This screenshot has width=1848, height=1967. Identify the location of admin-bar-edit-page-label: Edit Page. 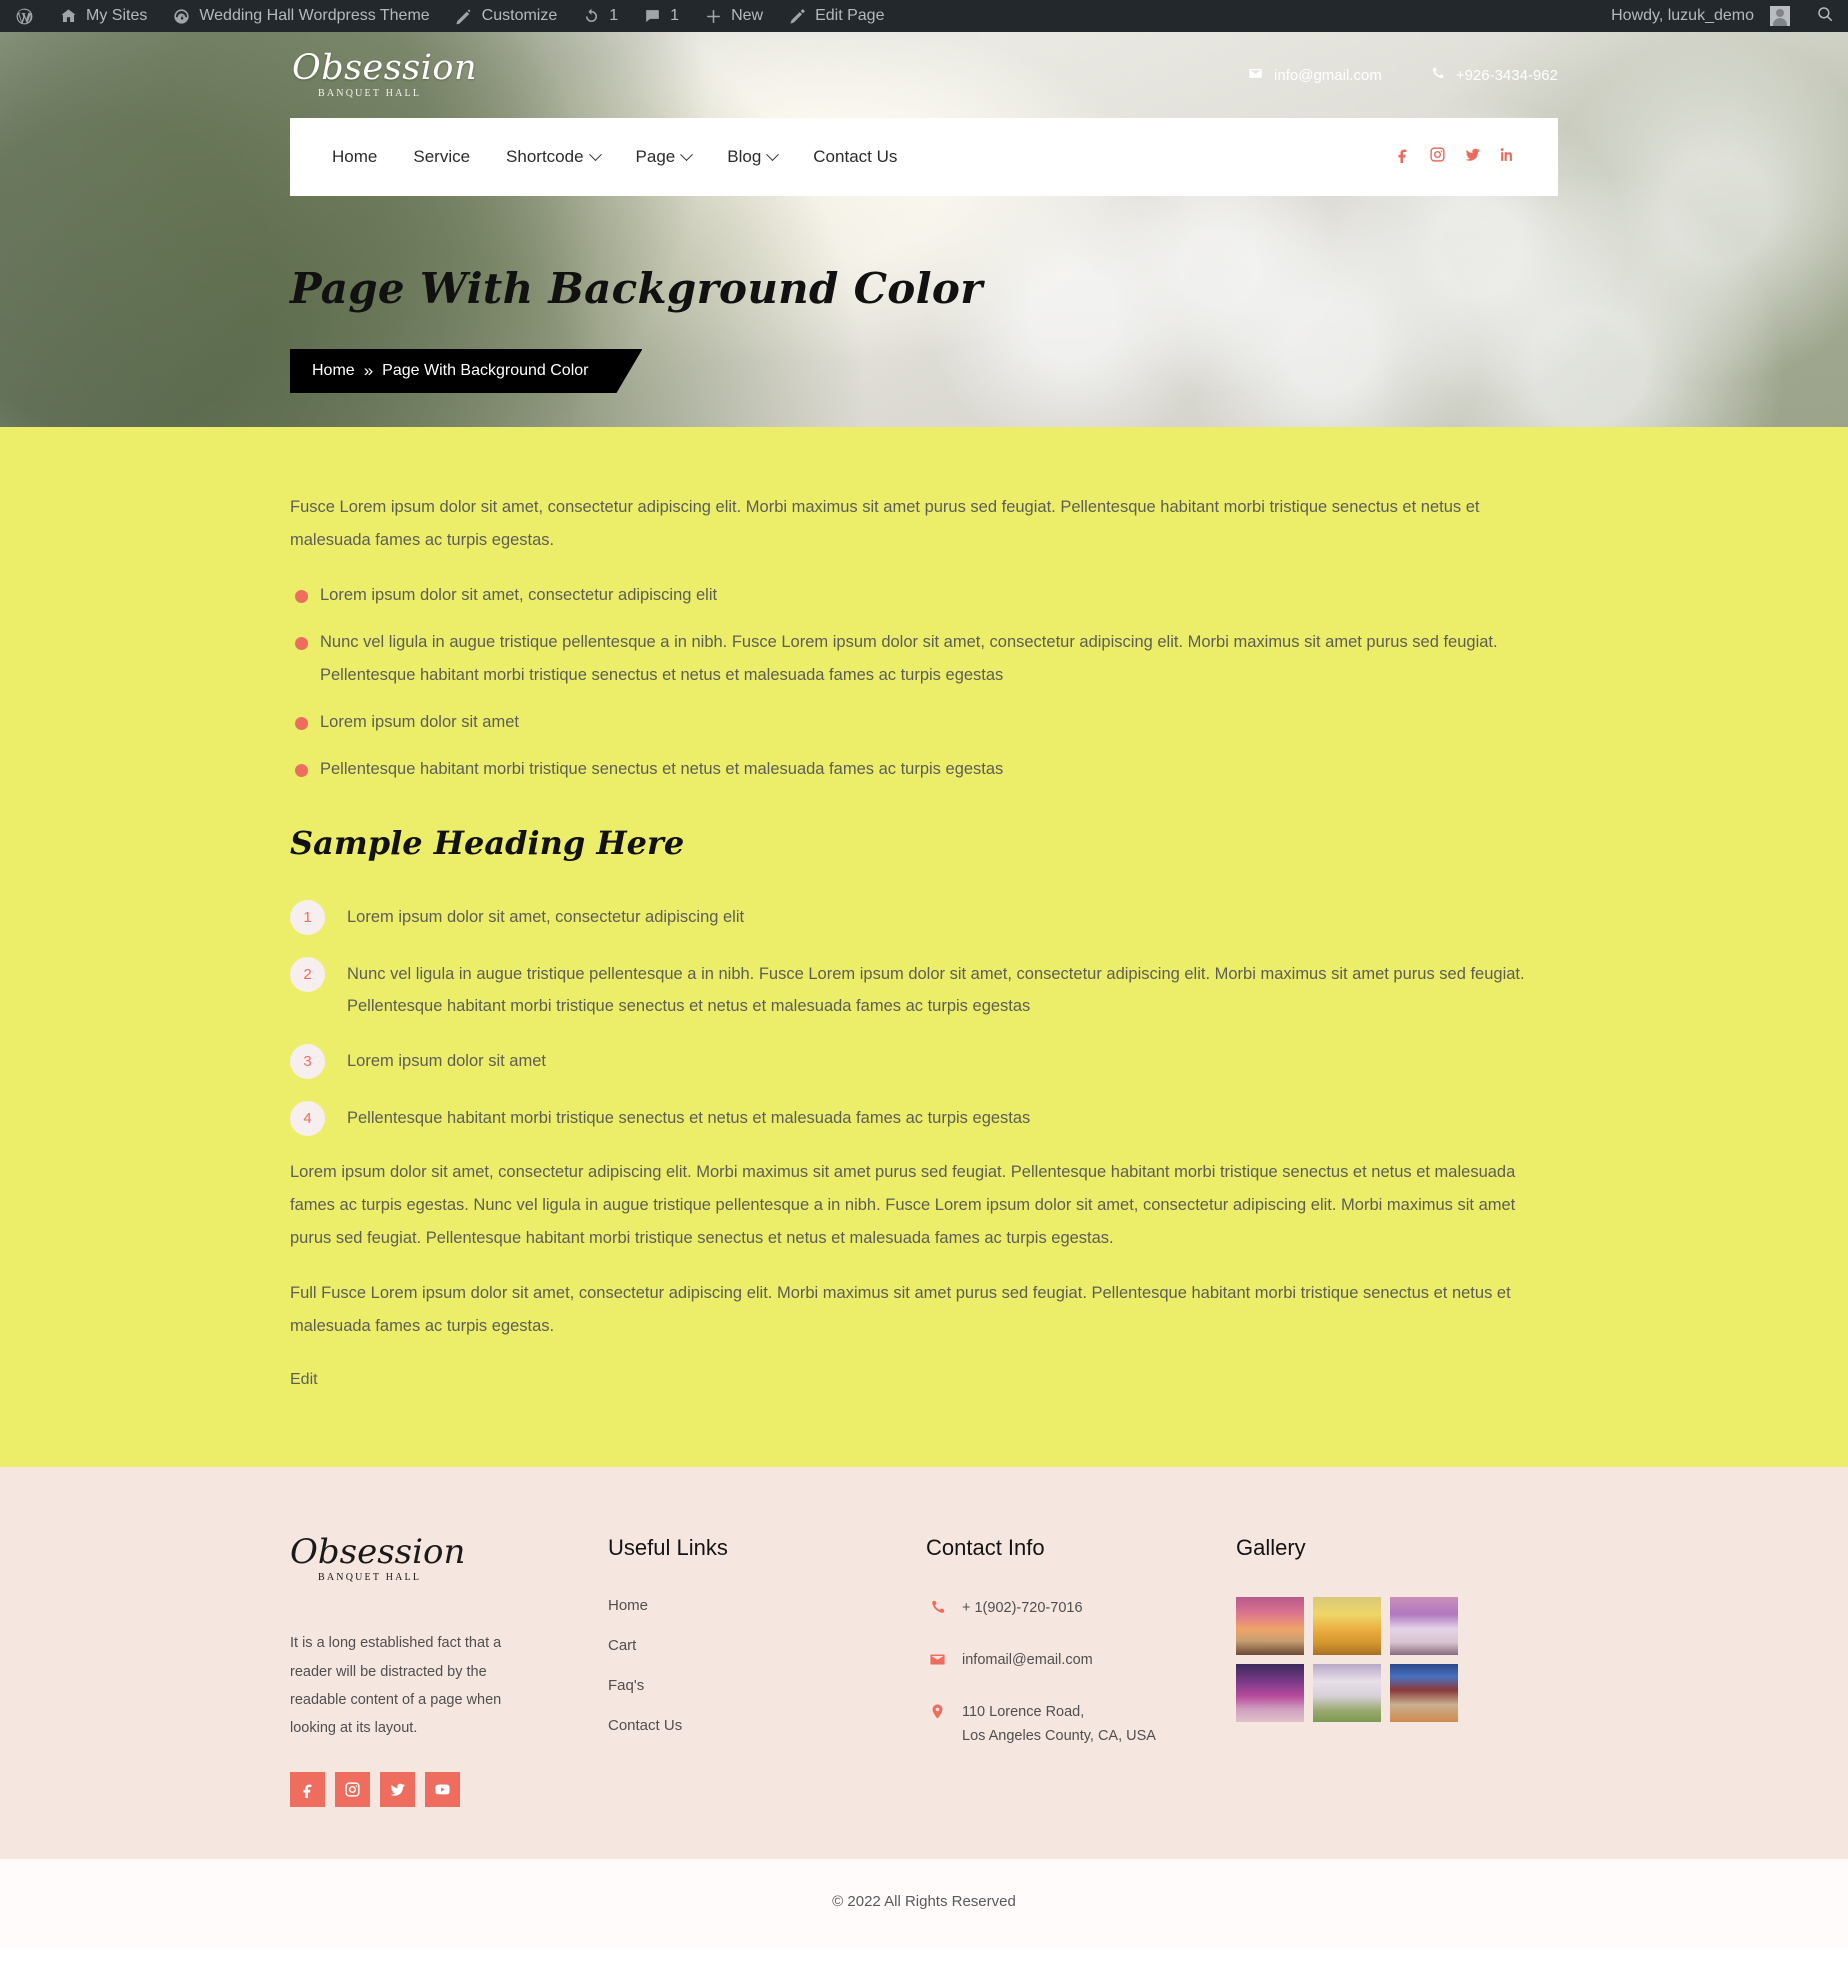
(850, 15).